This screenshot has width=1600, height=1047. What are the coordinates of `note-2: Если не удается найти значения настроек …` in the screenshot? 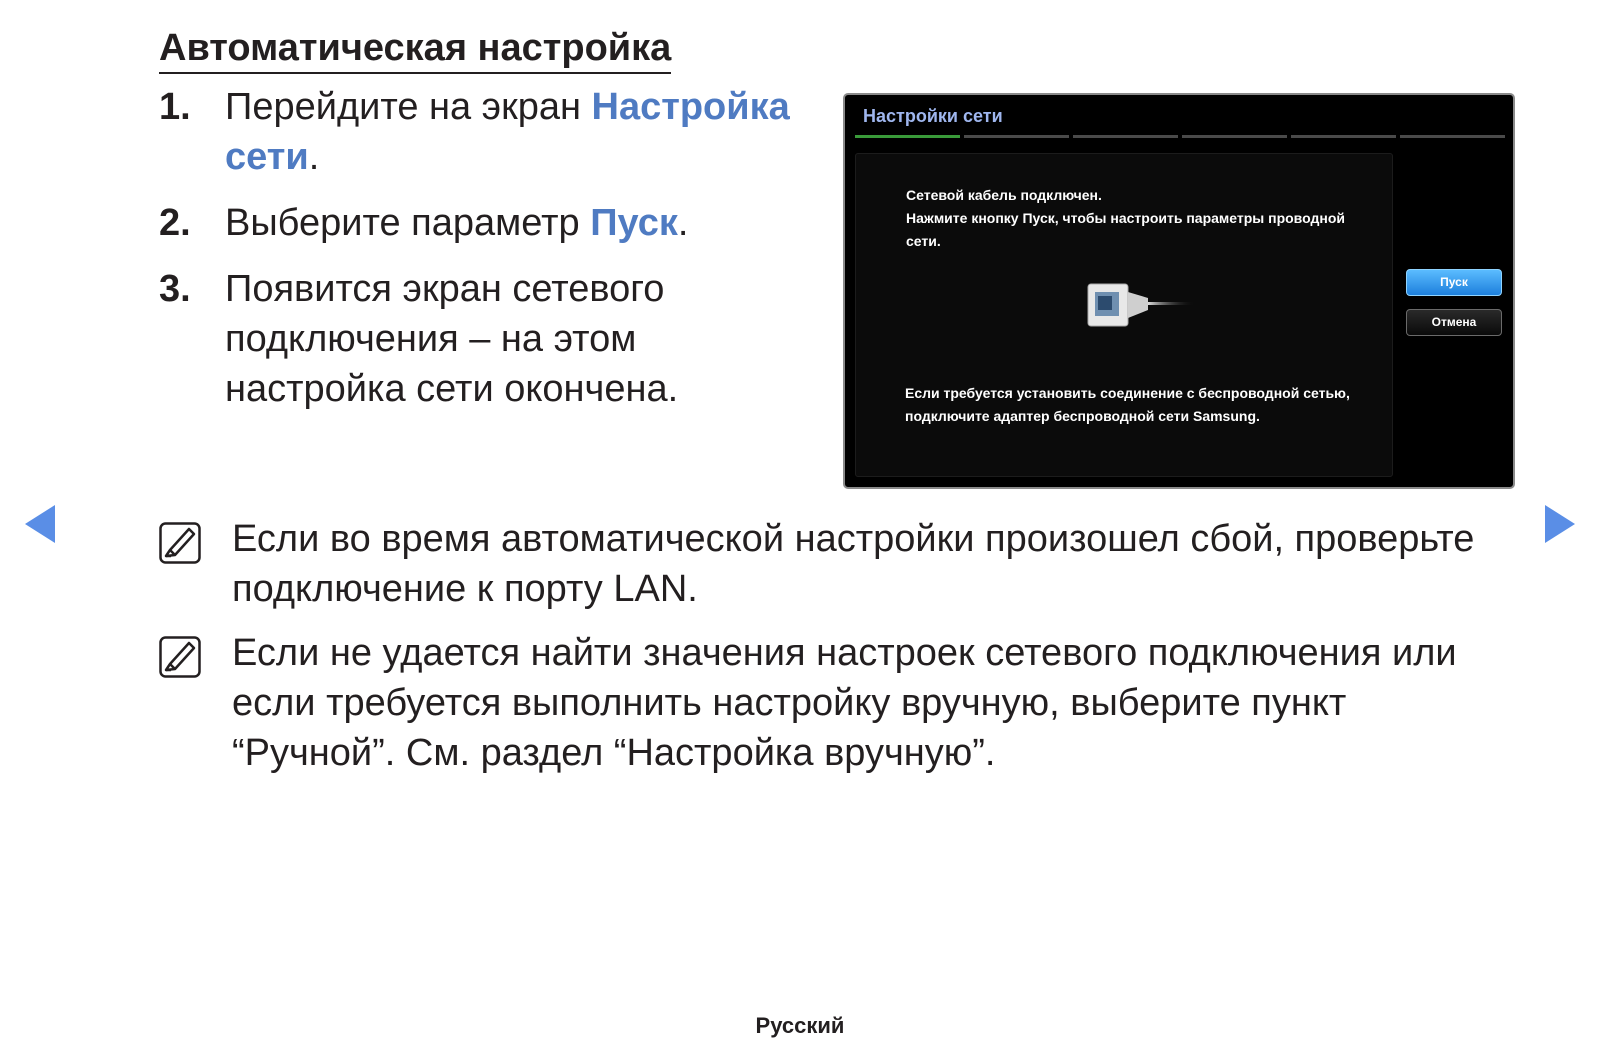 It's located at (834, 703).